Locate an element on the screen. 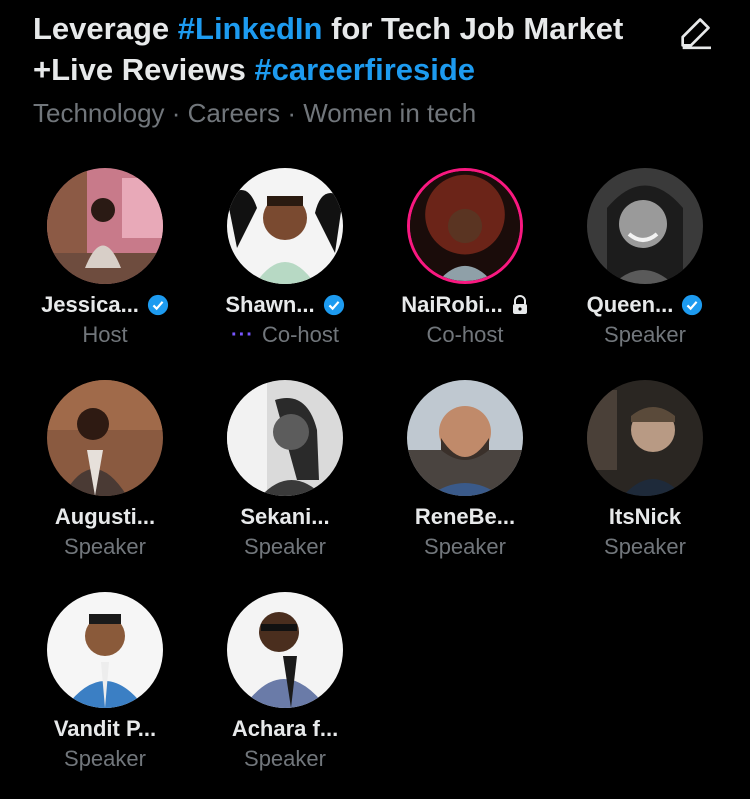 The height and width of the screenshot is (799, 750). participant-name: ItsNick is located at coordinates (645, 516).